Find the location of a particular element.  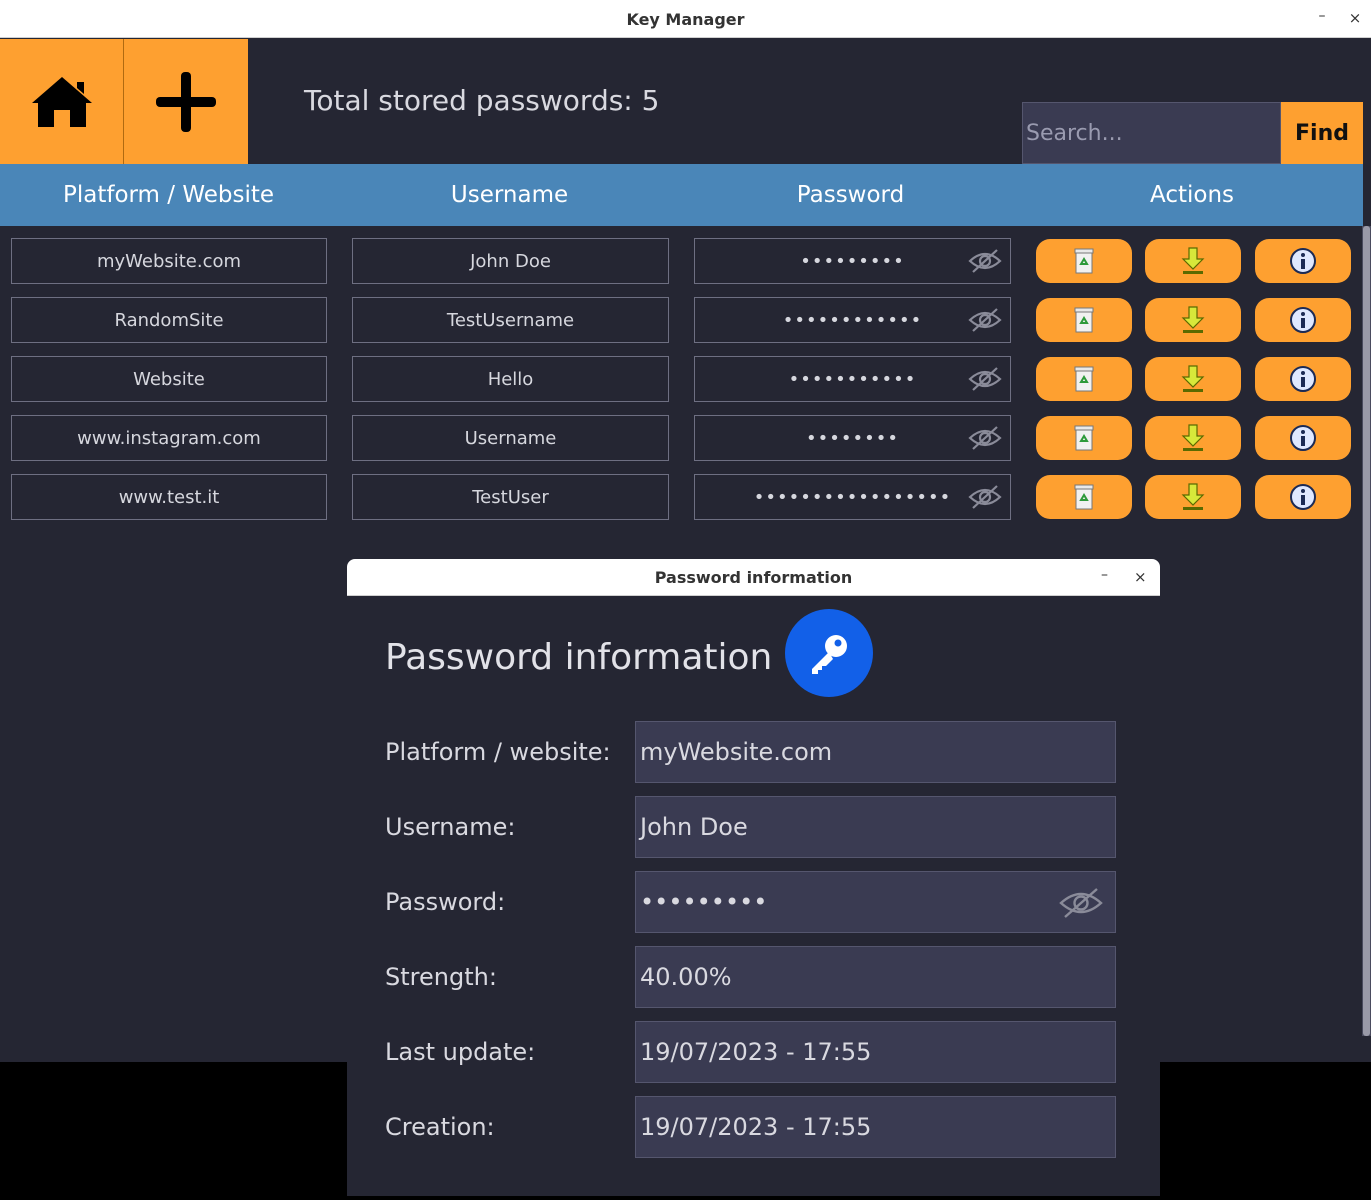

window-titlebar: Key Manager – × is located at coordinates (685, 19).